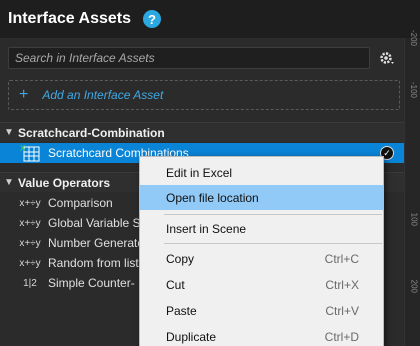 Image resolution: width=420 pixels, height=346 pixels. What do you see at coordinates (341, 336) in the screenshot?
I see `menu-item-shortcut: Ctrl+D` at bounding box center [341, 336].